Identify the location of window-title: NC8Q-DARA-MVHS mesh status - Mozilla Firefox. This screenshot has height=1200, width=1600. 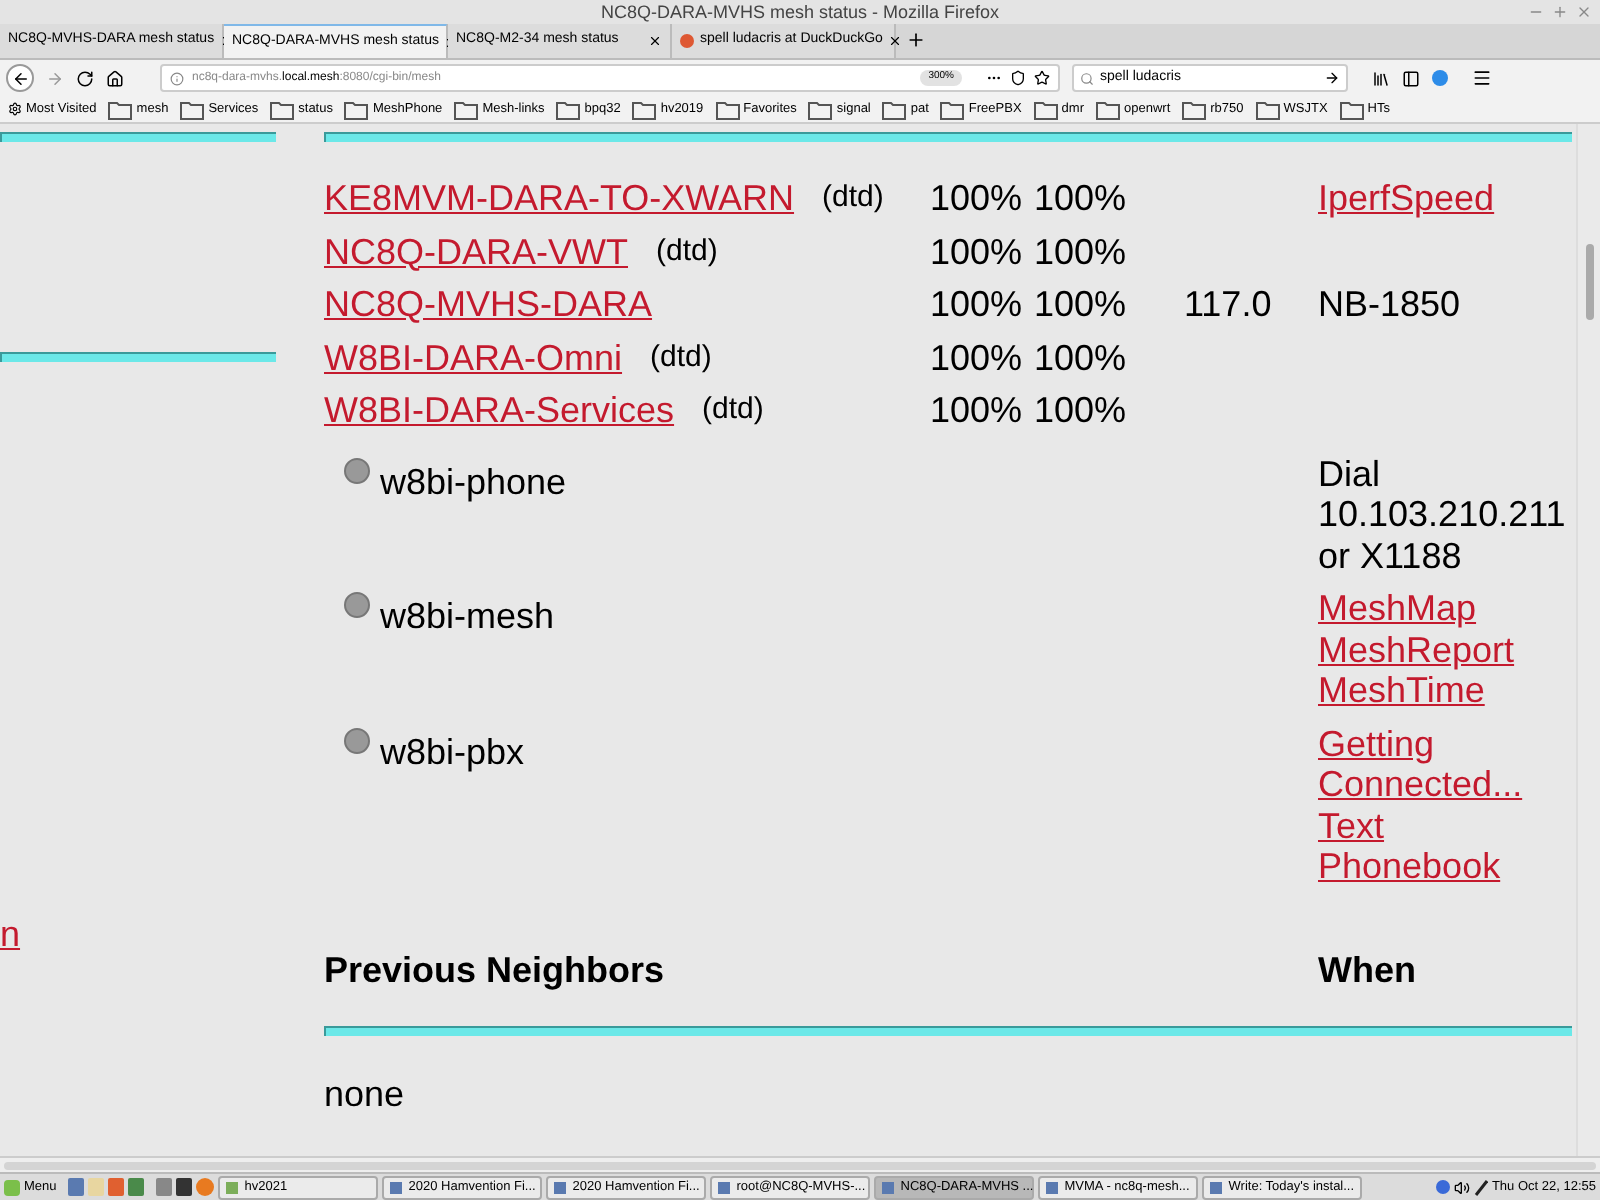
(800, 12).